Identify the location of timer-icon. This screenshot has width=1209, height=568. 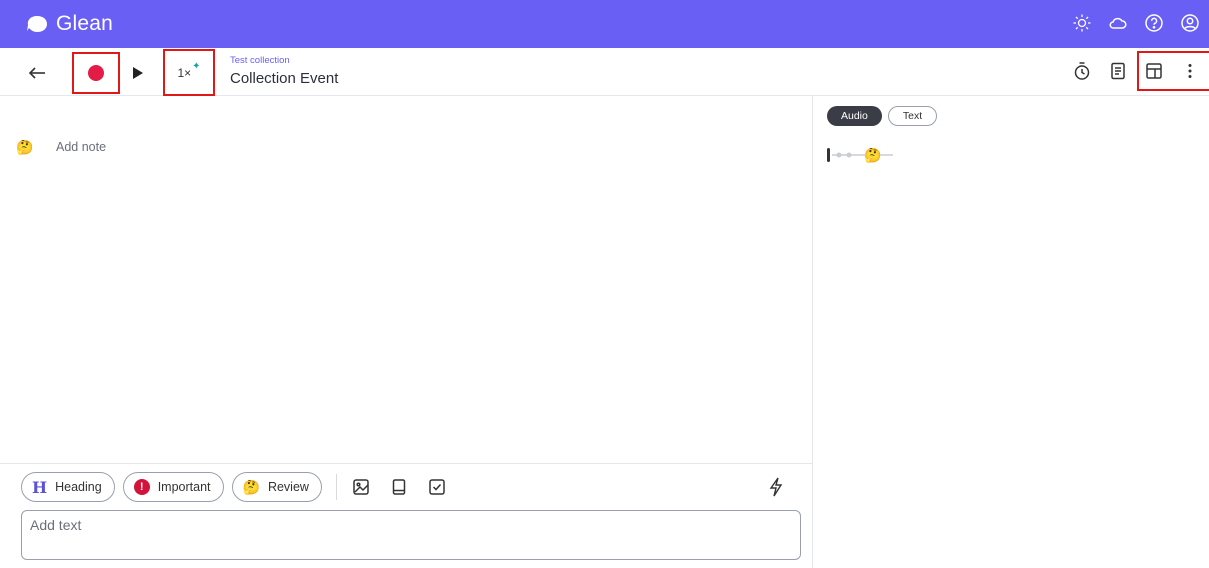
(1082, 71).